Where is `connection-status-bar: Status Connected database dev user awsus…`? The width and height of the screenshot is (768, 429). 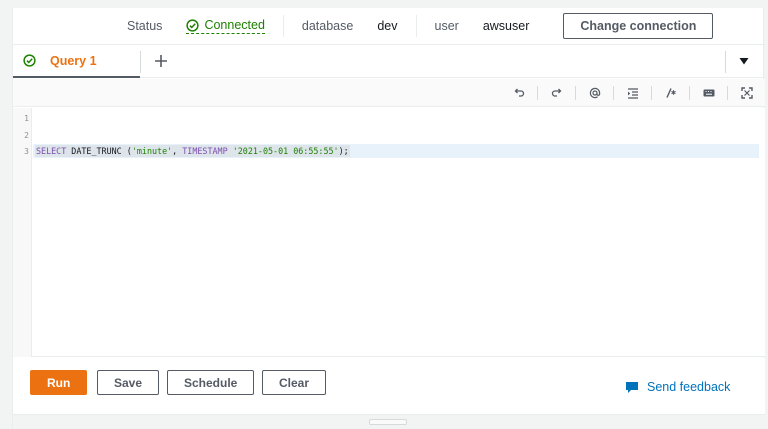
connection-status-bar: Status Connected database dev user awsus… is located at coordinates (389, 26).